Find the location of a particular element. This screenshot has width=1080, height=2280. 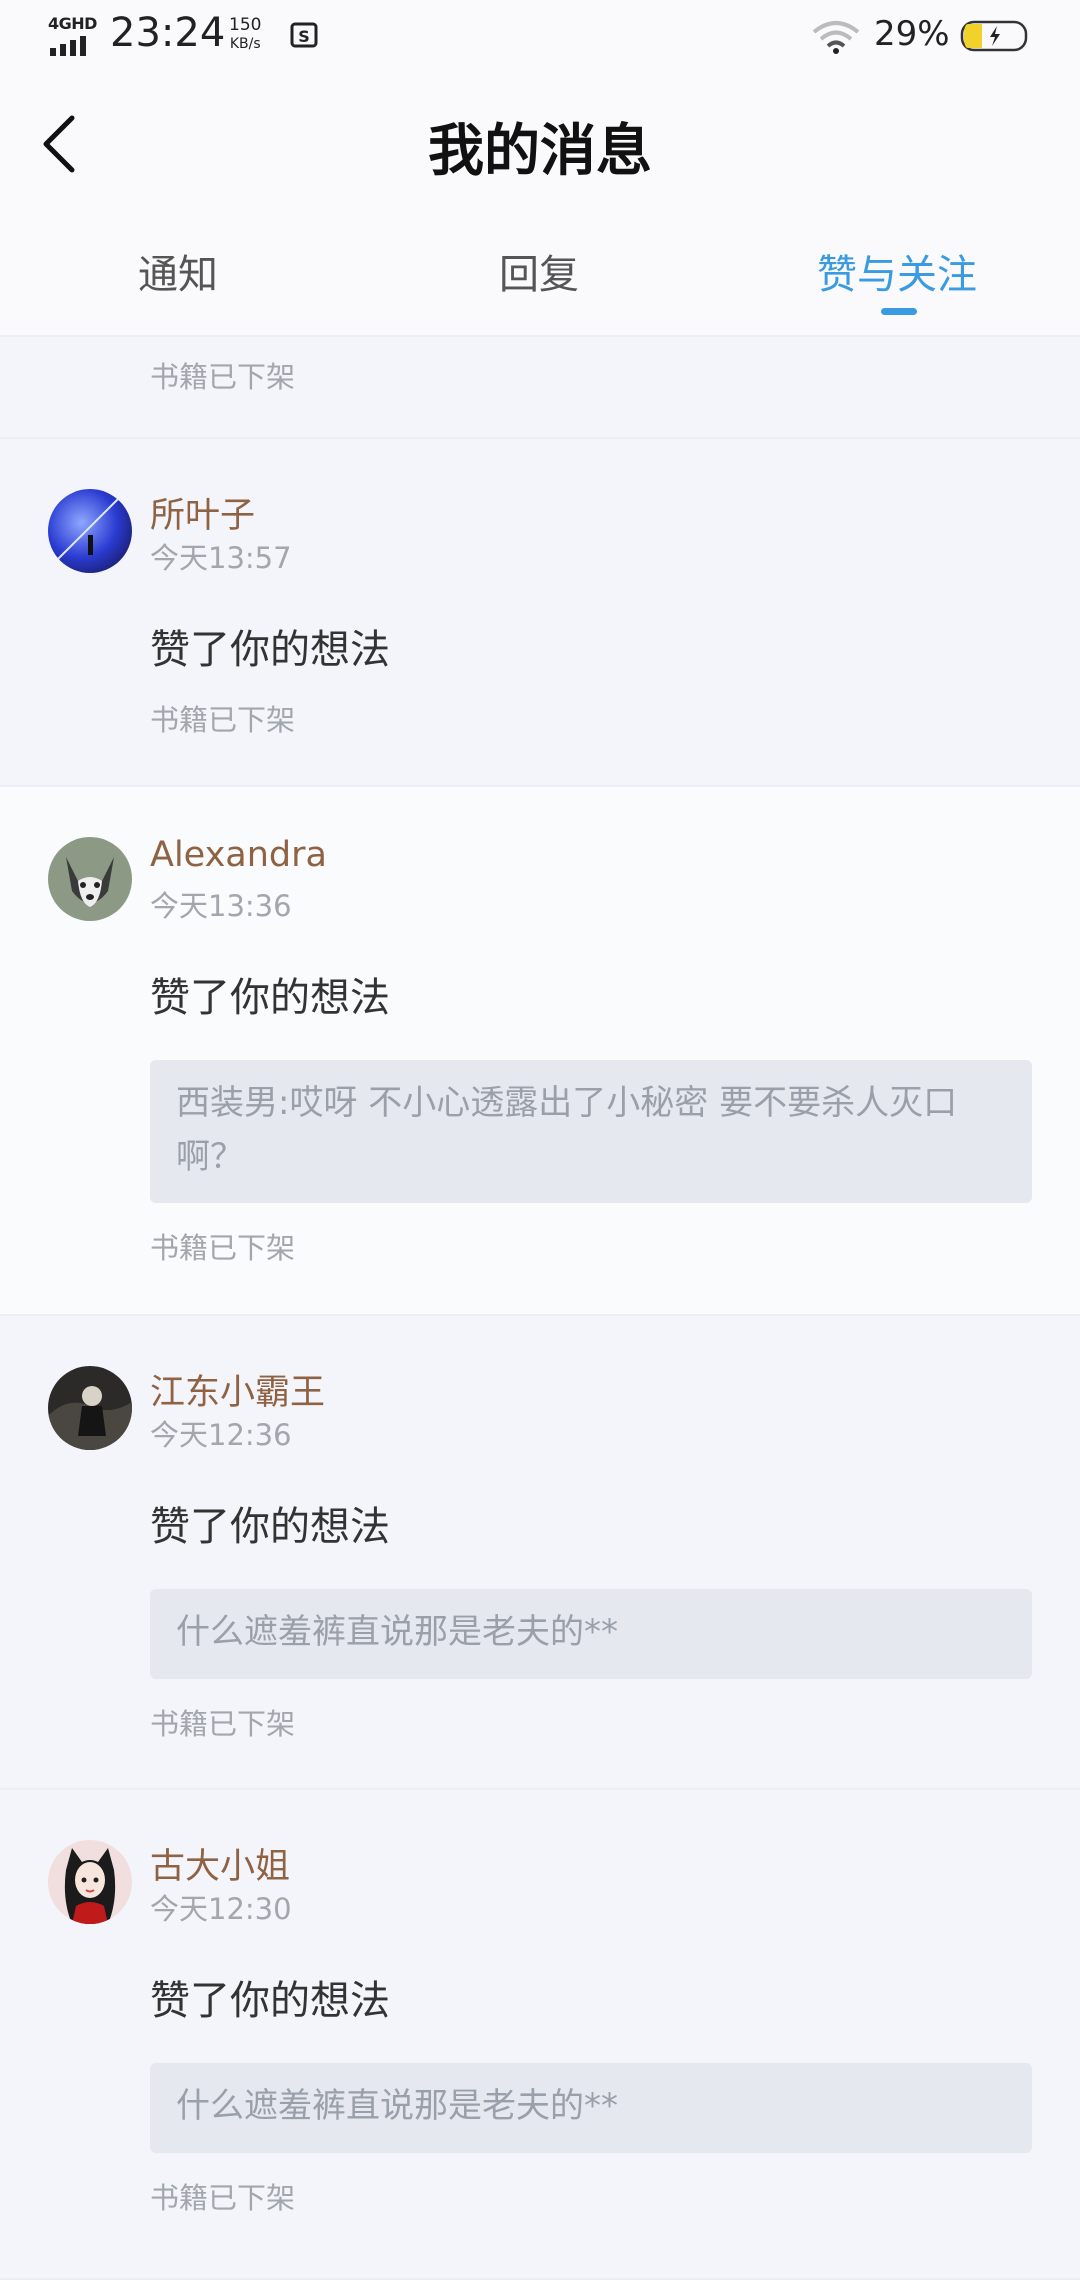

timestamp: 今天12:36 is located at coordinates (221, 1435).